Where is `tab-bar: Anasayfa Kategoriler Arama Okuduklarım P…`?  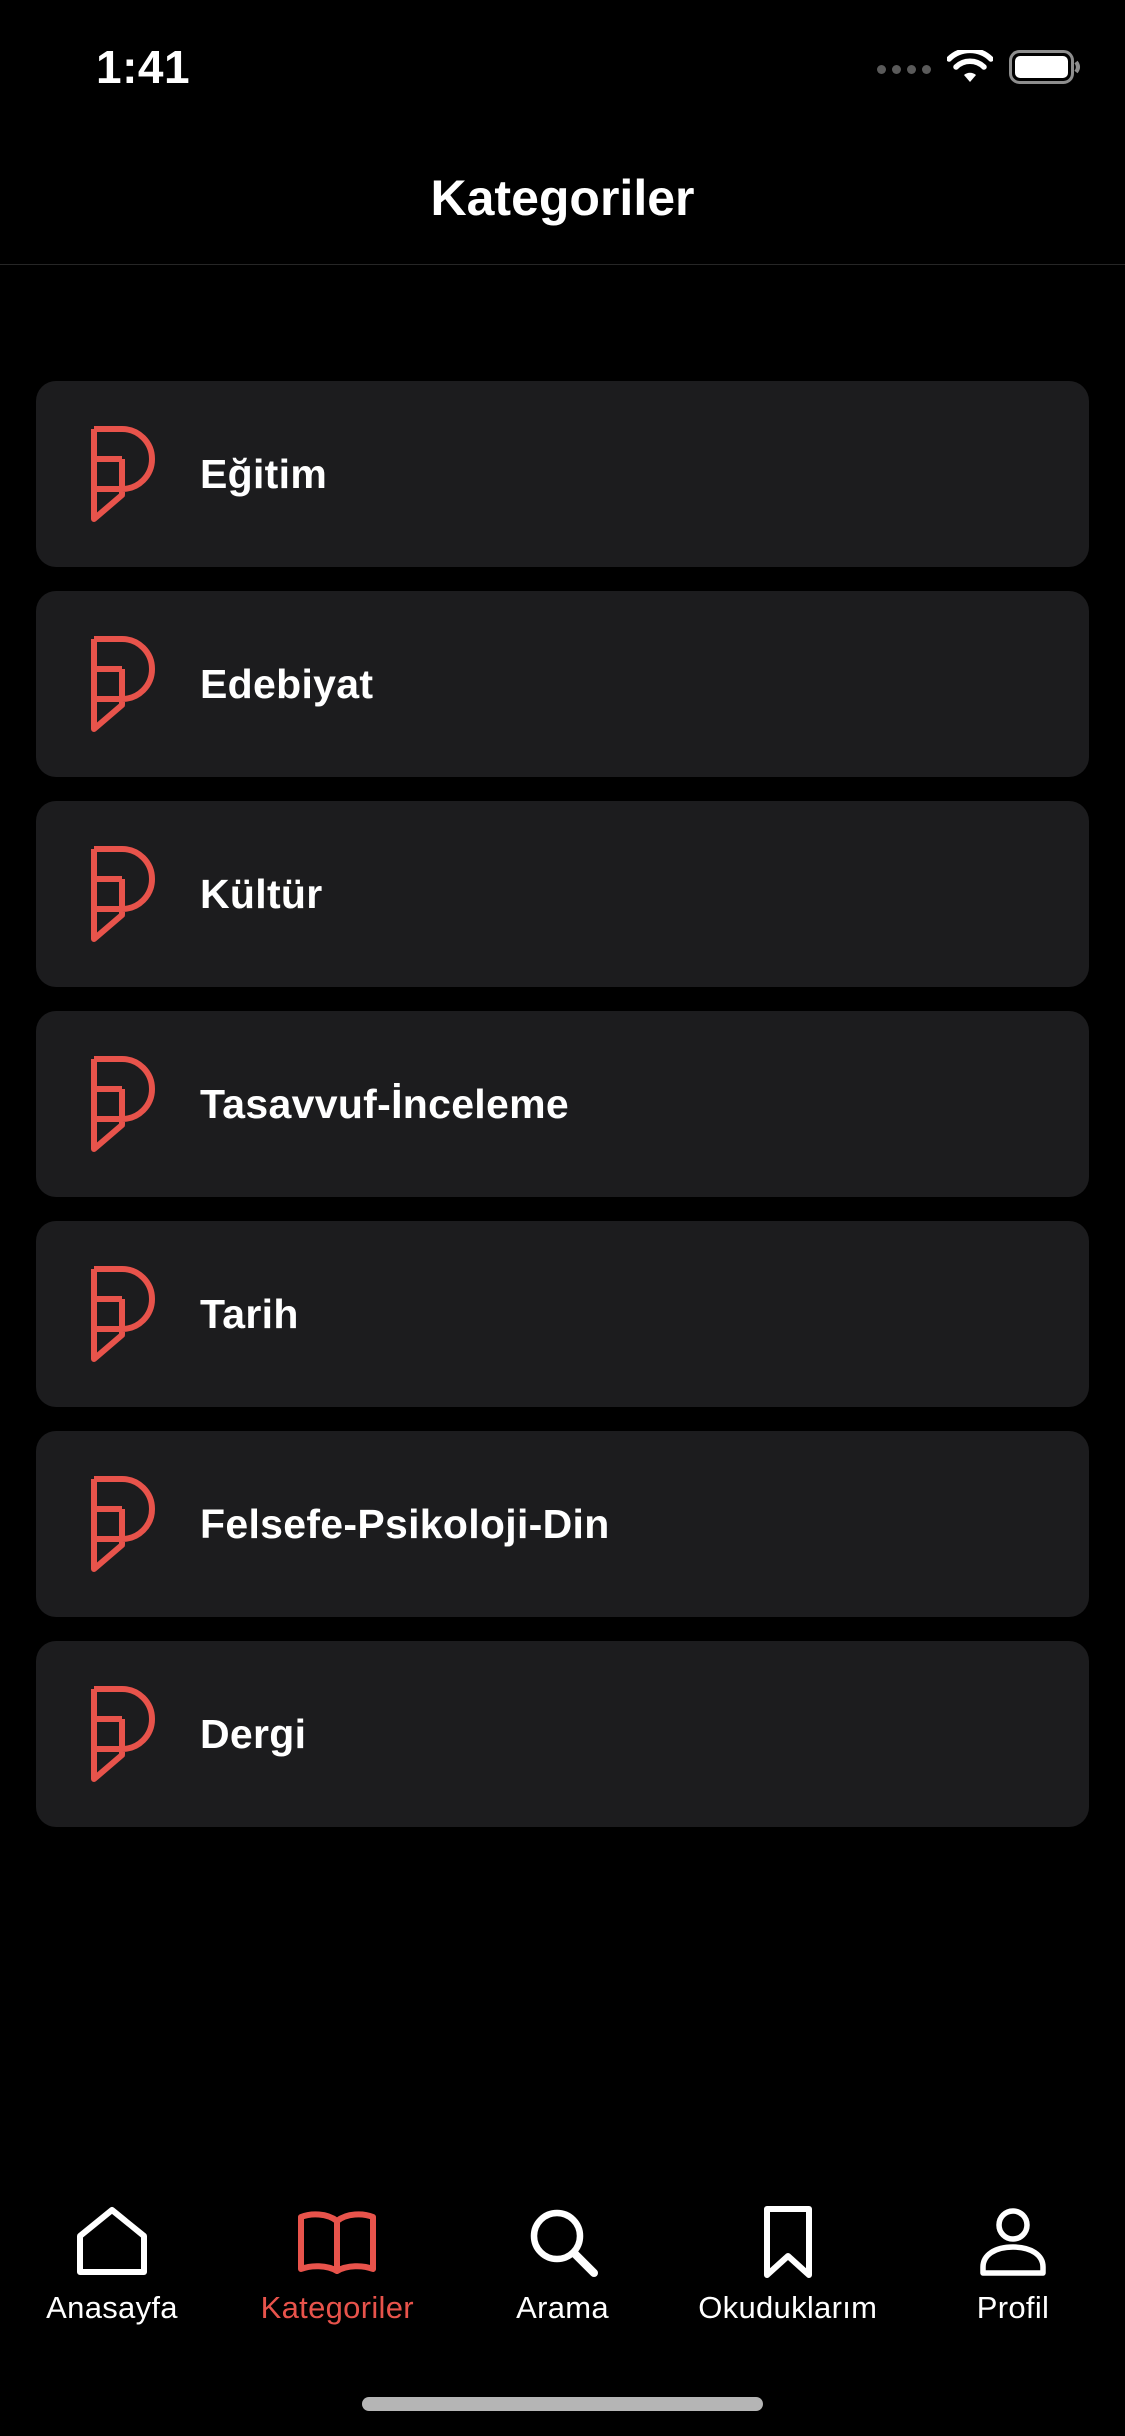
tab-bar: Anasayfa Kategoriler Arama Okuduklarım P… is located at coordinates (562, 2265).